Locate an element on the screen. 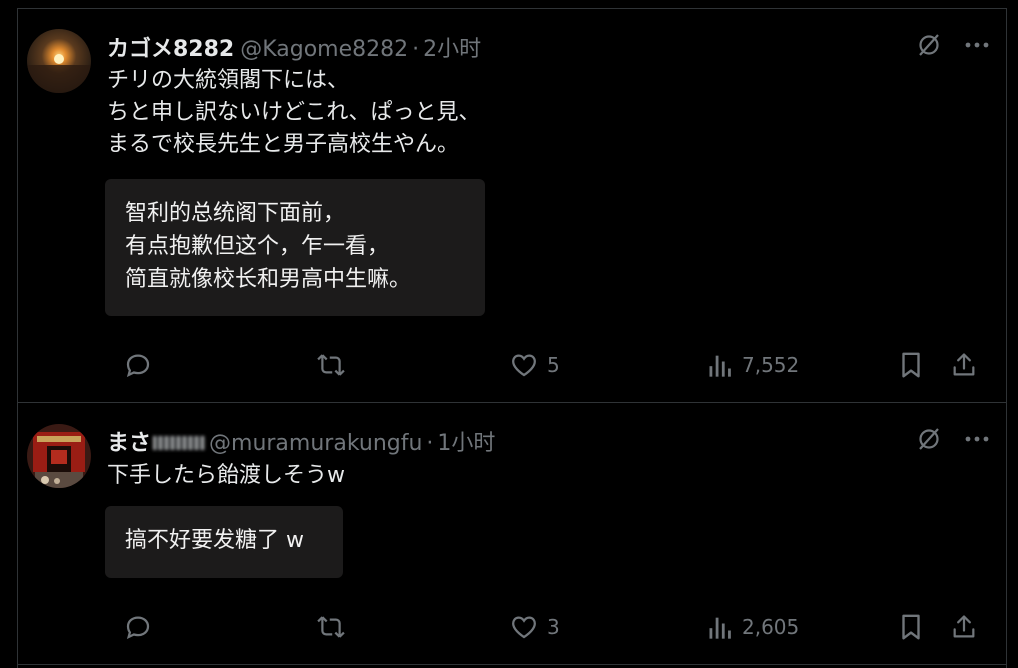 The width and height of the screenshot is (1018, 668). tweet-text-line: ちと申し訳ないけどこれ、ぱっと見、 is located at coordinates (294, 112).